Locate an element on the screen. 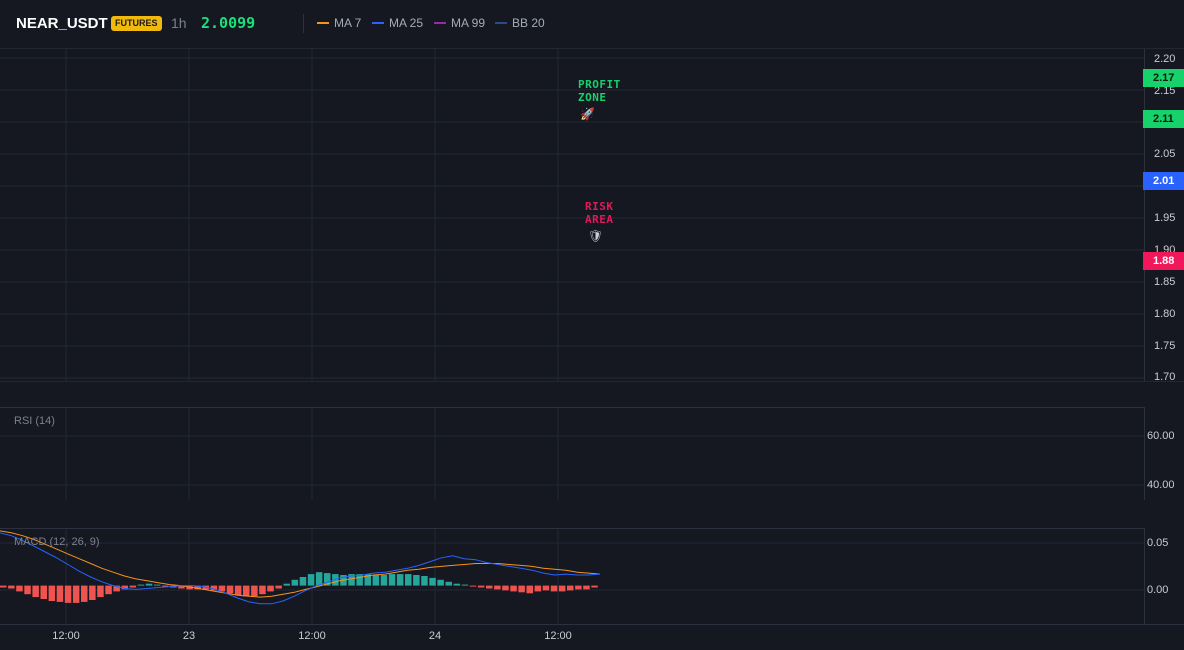 The image size is (1184, 650). price-tick: 1.80 is located at coordinates (1165, 314).